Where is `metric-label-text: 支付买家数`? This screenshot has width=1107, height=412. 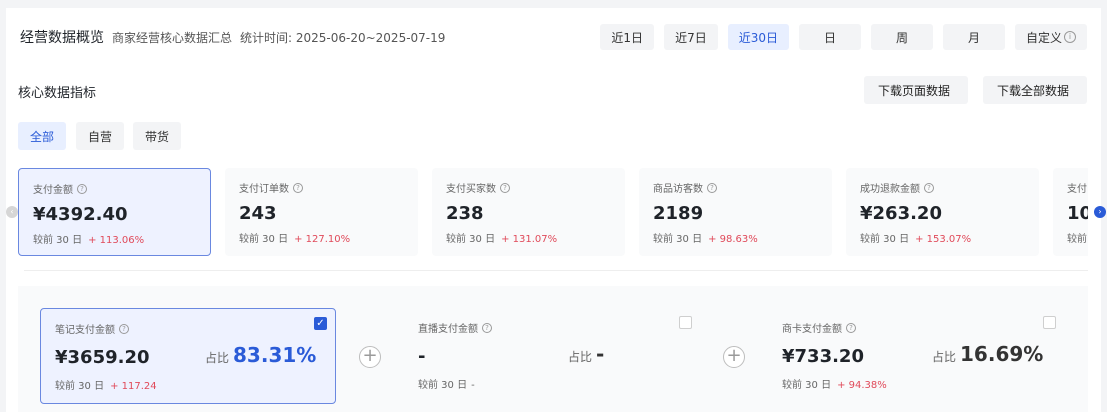 metric-label-text: 支付买家数 is located at coordinates (471, 189).